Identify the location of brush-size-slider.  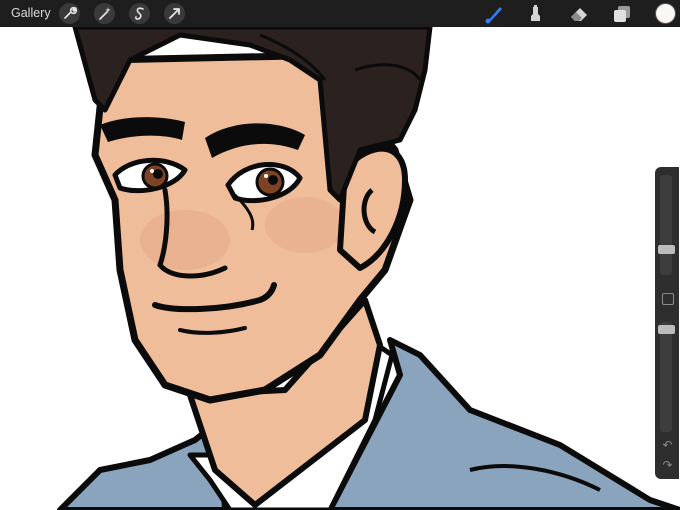
(666, 225).